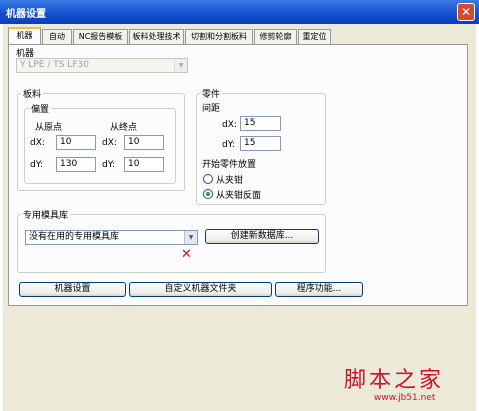  Describe the element at coordinates (156, 36) in the screenshot. I see `tab-sheet-handling: 板料处理技术` at that location.